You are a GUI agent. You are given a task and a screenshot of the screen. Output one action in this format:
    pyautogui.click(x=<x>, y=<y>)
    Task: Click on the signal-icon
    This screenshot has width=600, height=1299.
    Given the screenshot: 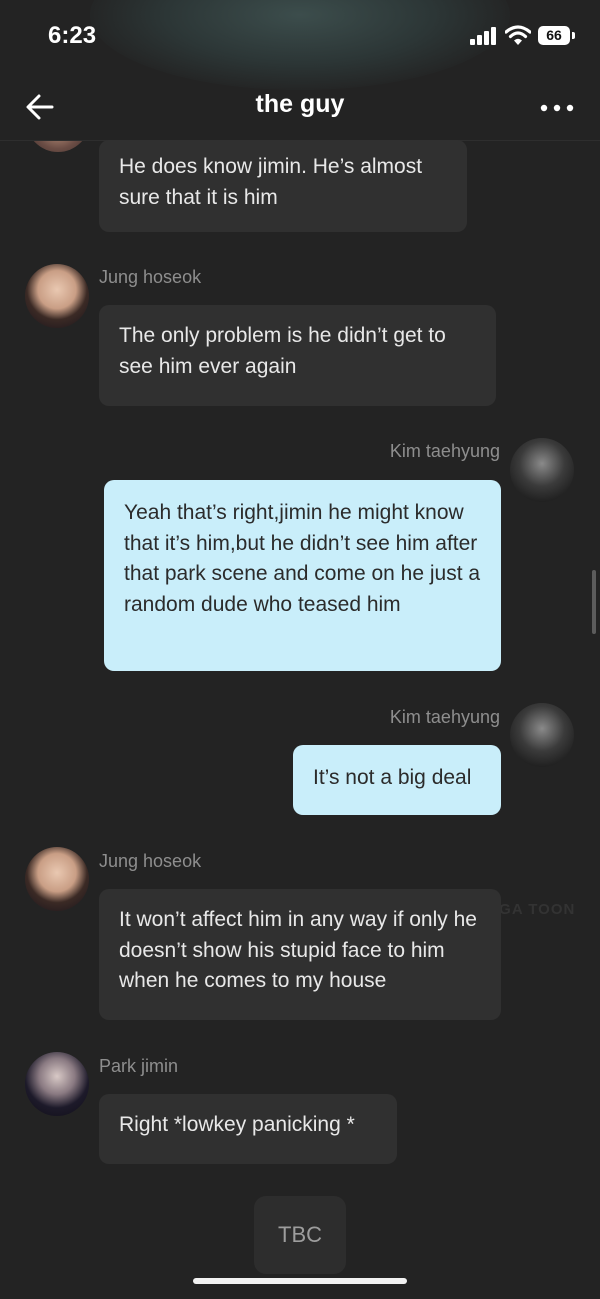 What is the action you would take?
    pyautogui.click(x=483, y=36)
    